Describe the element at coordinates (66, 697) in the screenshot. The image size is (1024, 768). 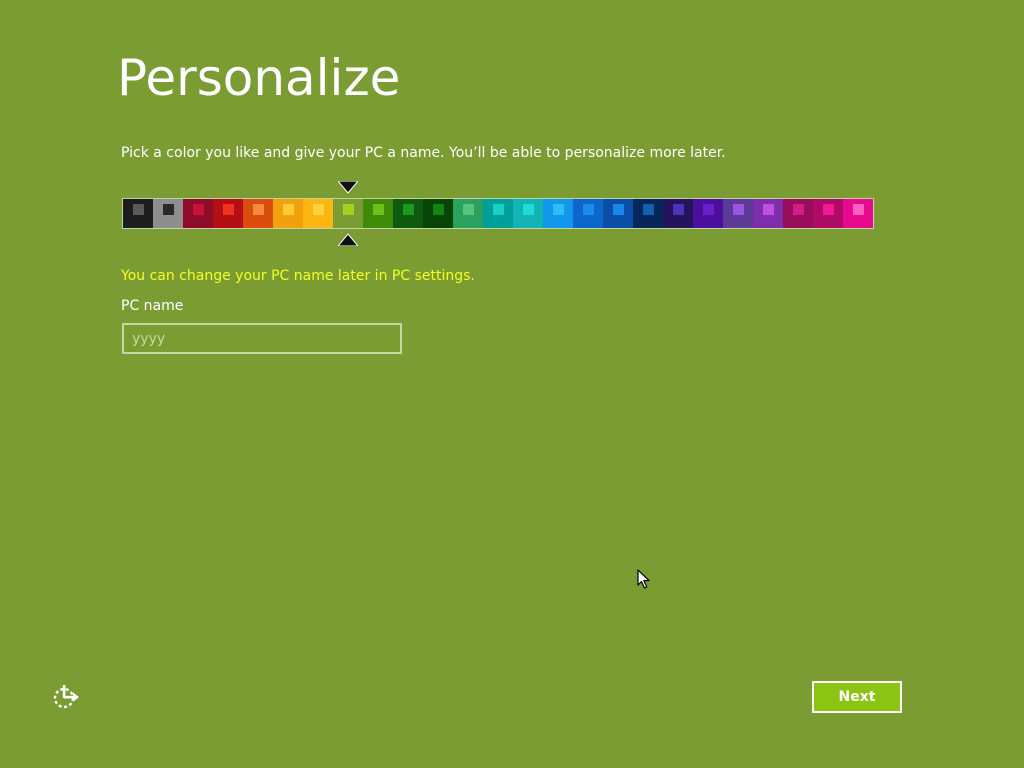
I see `ease-of-access-icon` at that location.